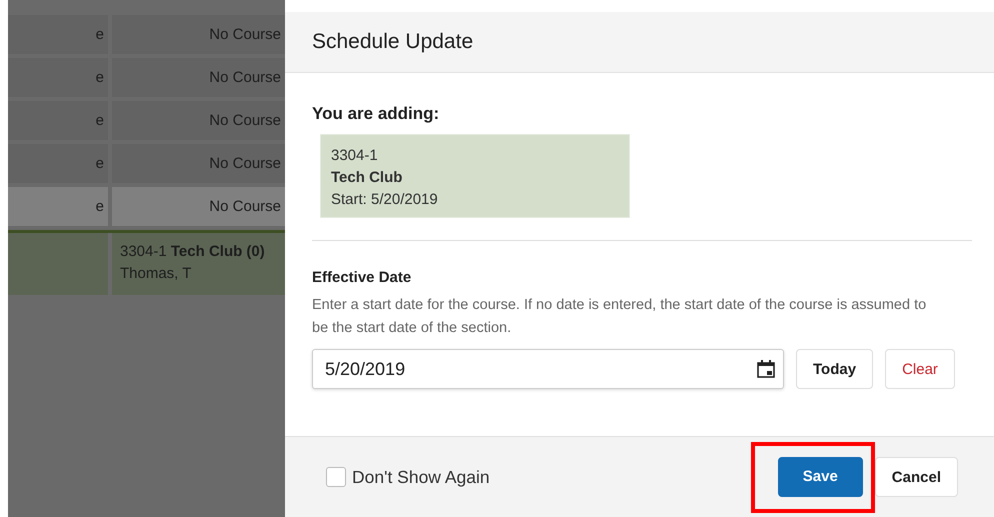 The height and width of the screenshot is (517, 994). What do you see at coordinates (421, 477) in the screenshot?
I see `checkbox-label: Don't Show Again` at bounding box center [421, 477].